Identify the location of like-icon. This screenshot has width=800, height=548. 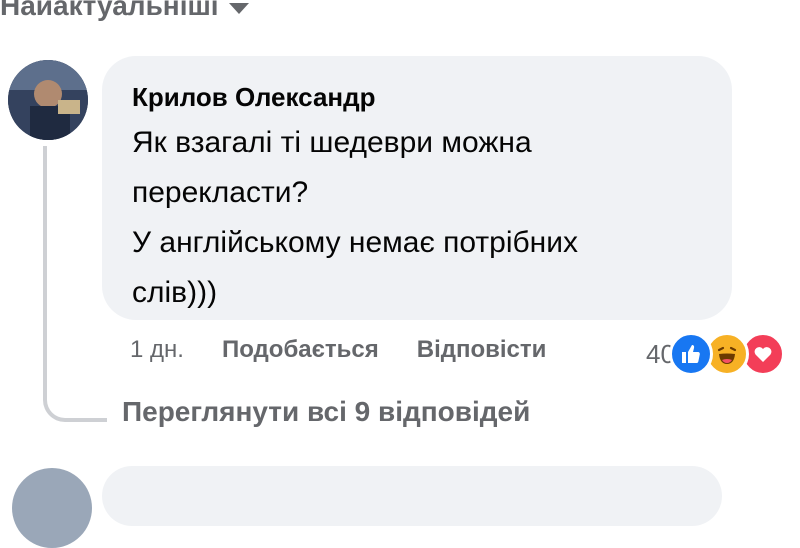
(690, 354).